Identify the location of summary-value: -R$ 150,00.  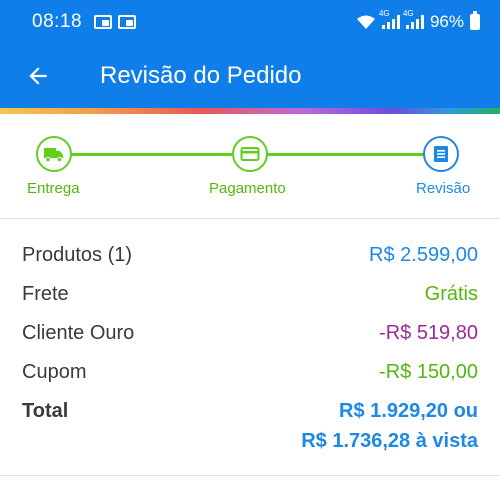
(428, 372).